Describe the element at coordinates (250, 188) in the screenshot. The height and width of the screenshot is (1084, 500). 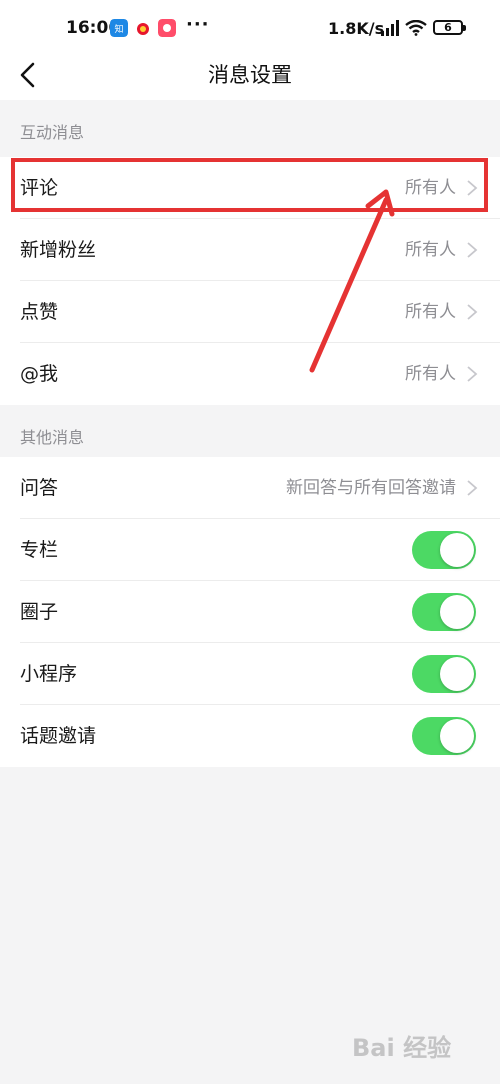
I see `setting-row-comments: 评论 所有人` at that location.